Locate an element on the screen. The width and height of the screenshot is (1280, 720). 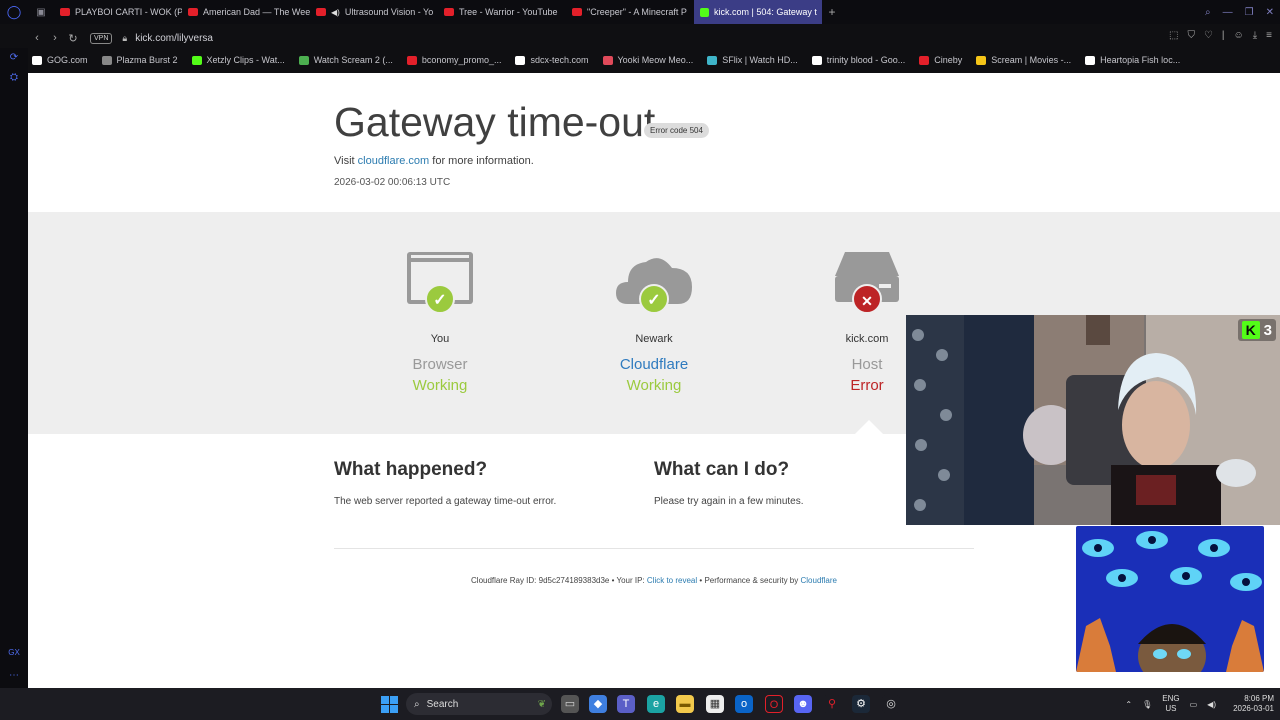
vpn-badge: VPN is located at coordinates (101, 38).